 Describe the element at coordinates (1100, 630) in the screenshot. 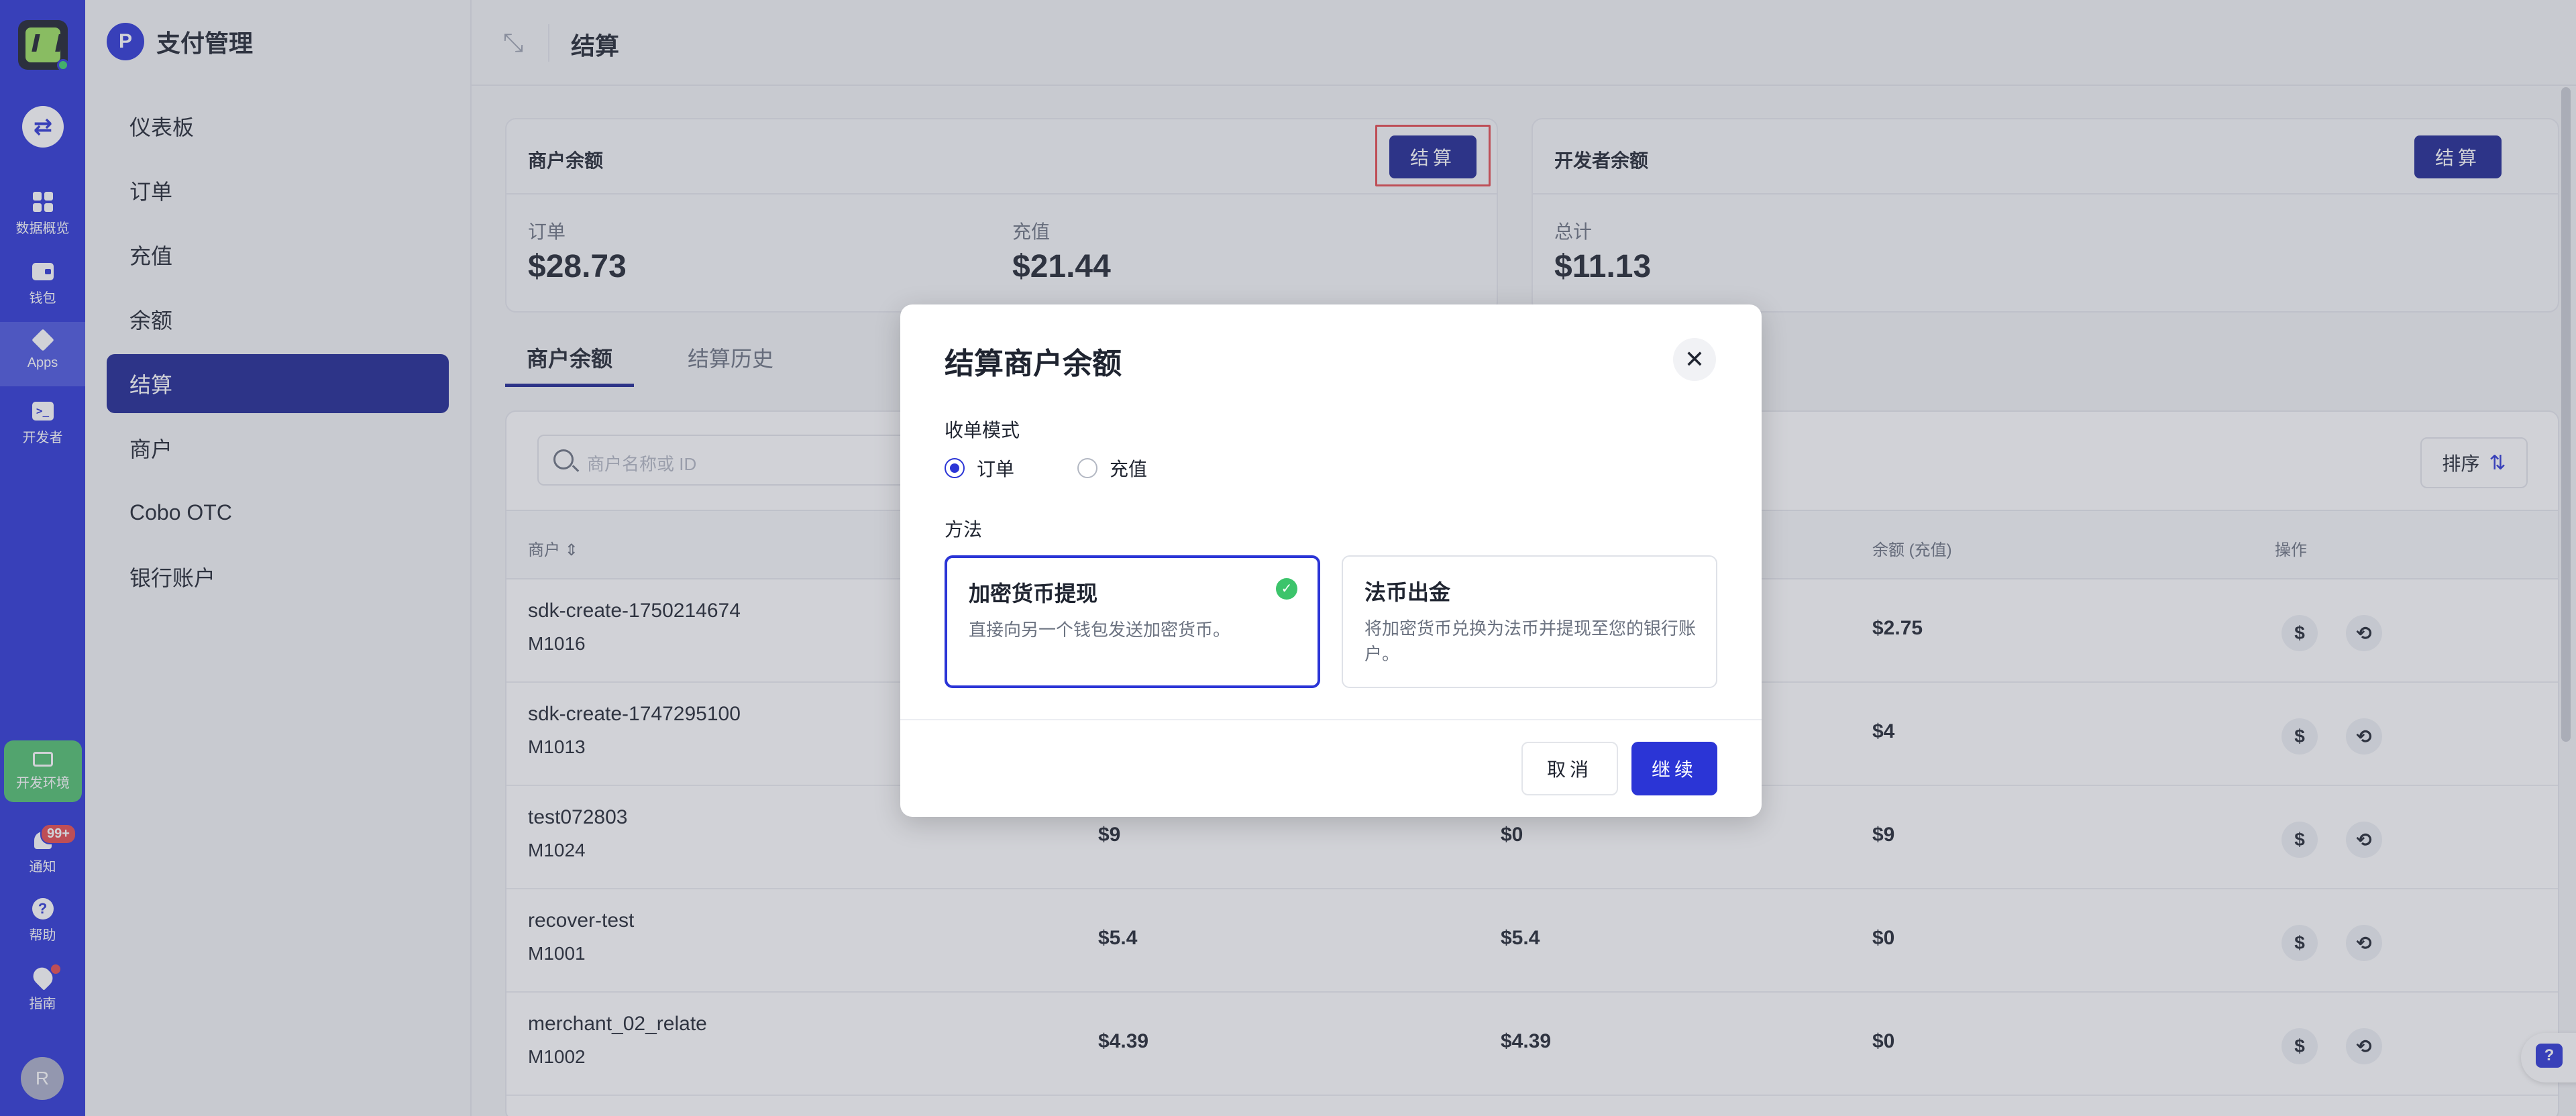

I see `option-description: 直接向另一个钱包发送加密货币。` at that location.